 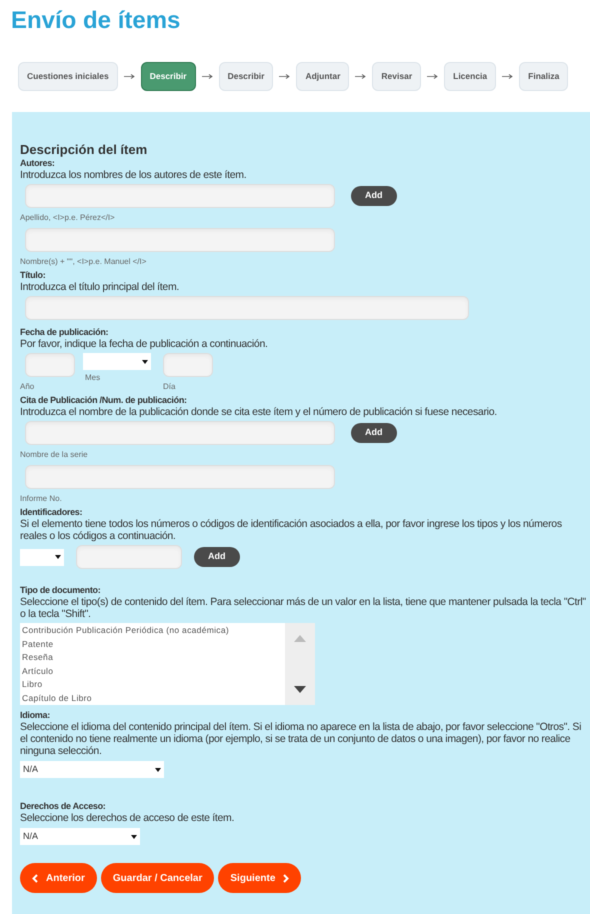 I want to click on field-label: Identificadores:, so click(x=52, y=512).